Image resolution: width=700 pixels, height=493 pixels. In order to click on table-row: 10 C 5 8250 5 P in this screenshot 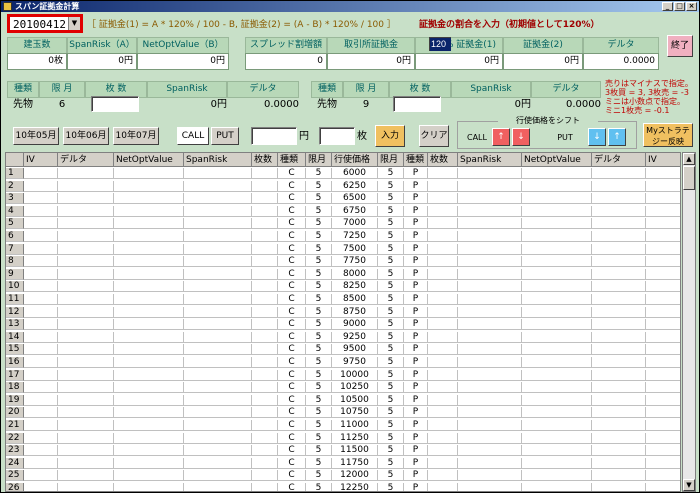, I will do `click(343, 287)`.